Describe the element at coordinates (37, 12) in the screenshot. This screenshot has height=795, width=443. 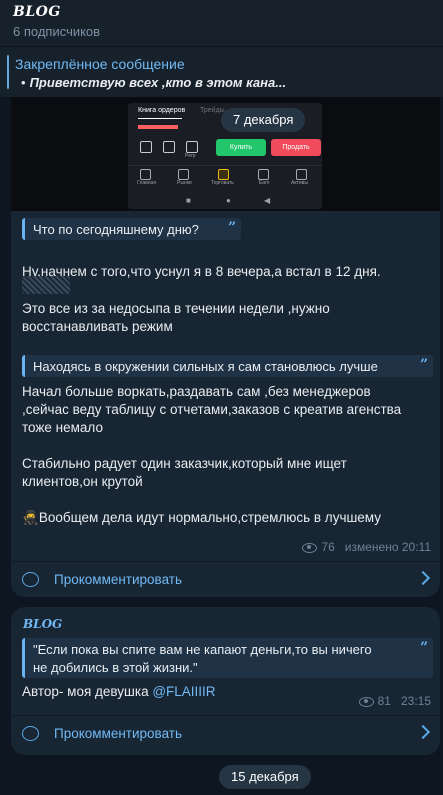
I see `channel-title: BLOG` at that location.